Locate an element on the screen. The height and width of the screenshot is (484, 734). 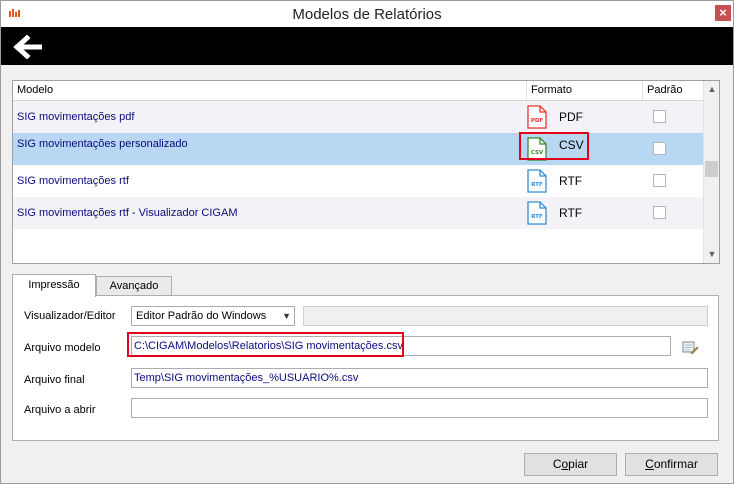
copy-button: Copiar is located at coordinates (570, 464).